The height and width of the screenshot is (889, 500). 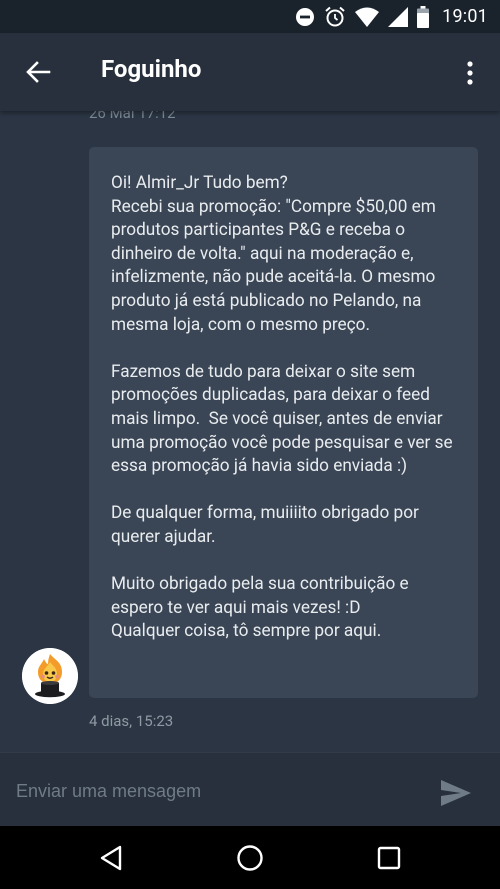 I want to click on system-navigation-bar, so click(x=250, y=857).